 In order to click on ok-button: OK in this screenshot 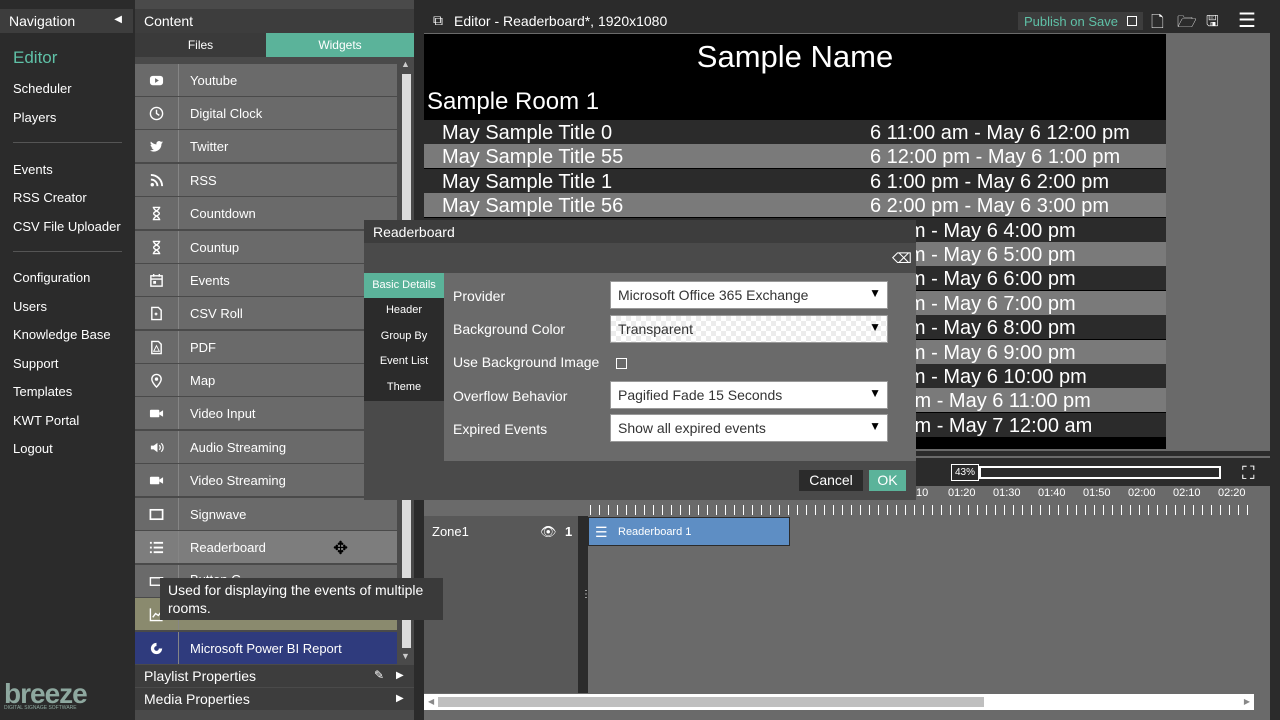, I will do `click(887, 480)`.